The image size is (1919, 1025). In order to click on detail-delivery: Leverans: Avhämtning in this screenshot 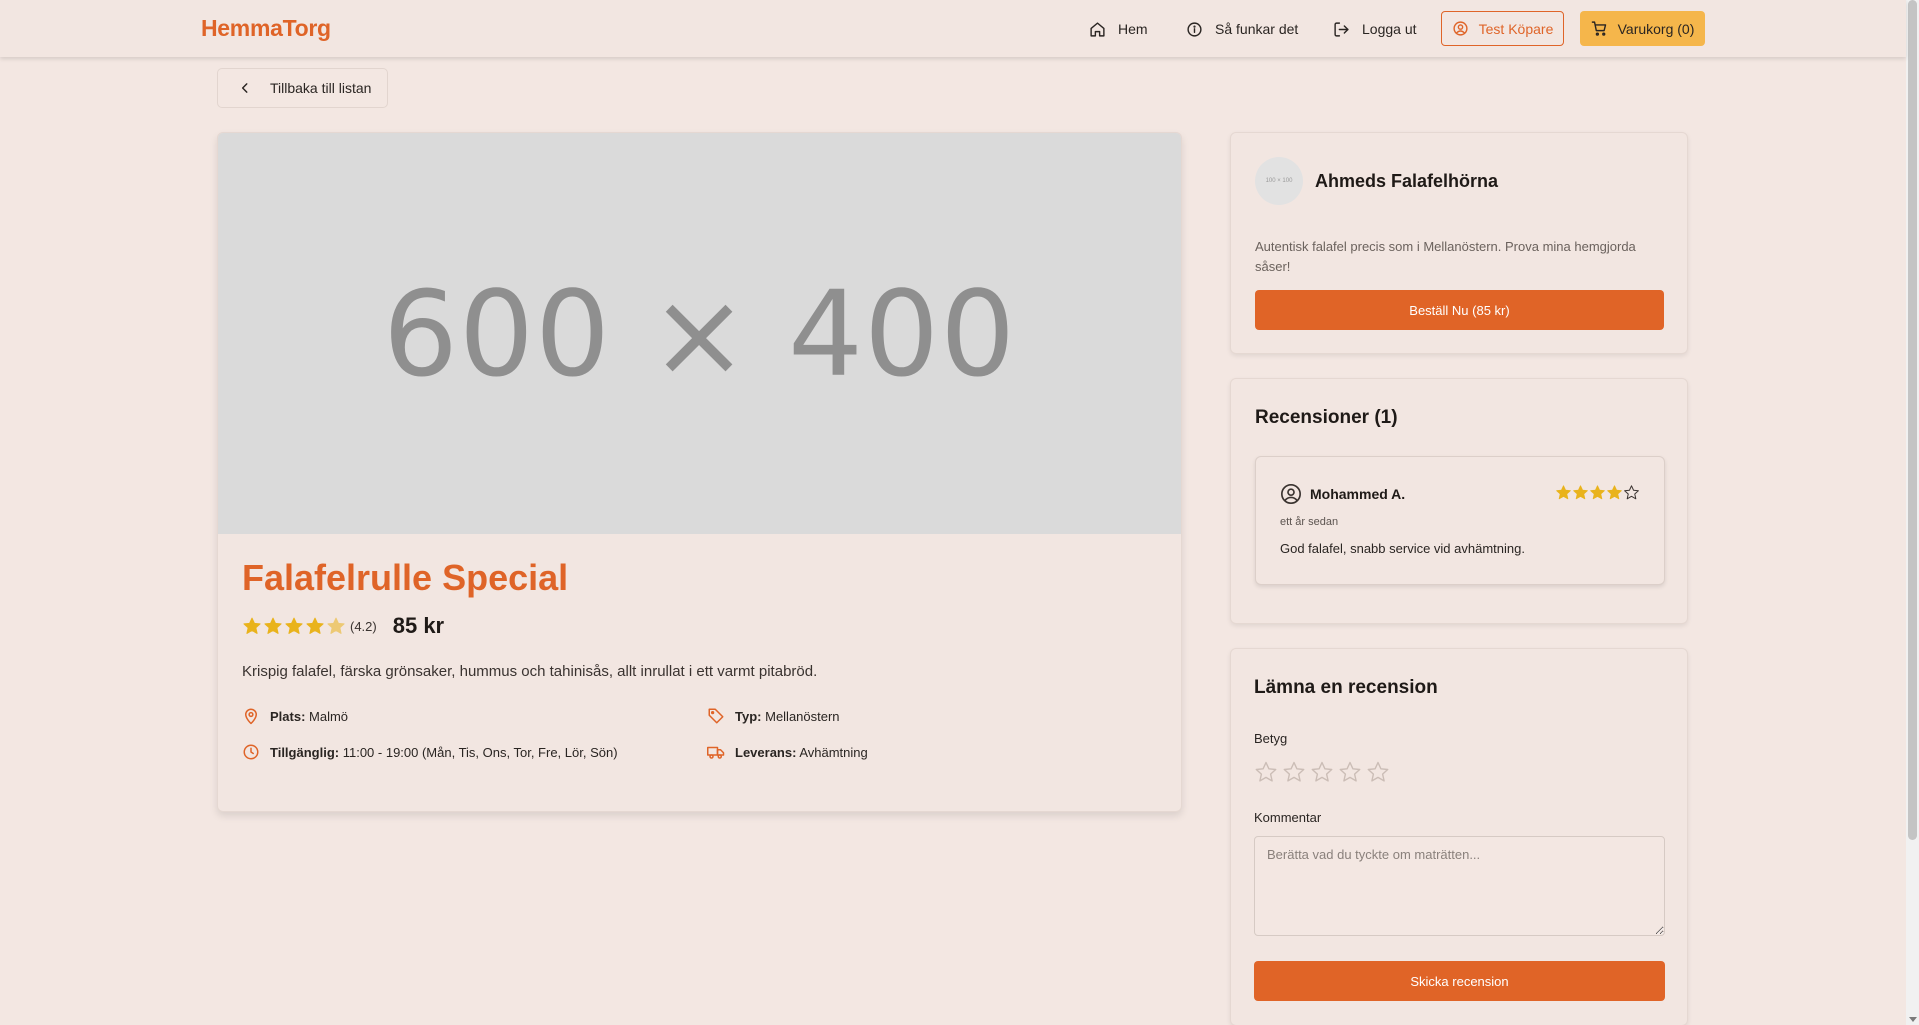, I will do `click(787, 752)`.